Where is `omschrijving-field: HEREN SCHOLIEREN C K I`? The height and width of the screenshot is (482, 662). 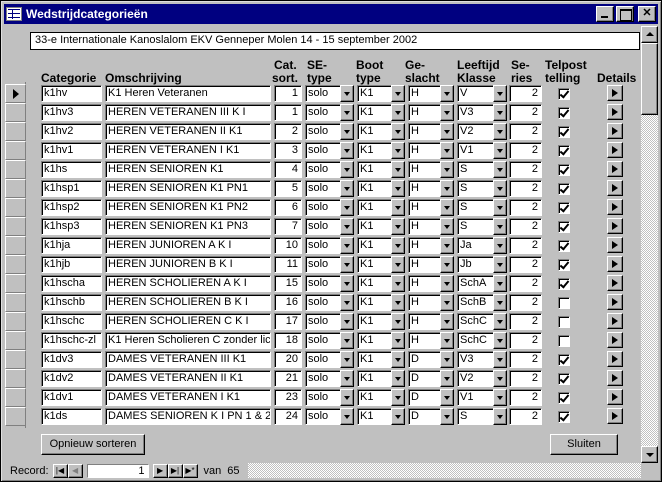
omschrijving-field: HEREN SCHOLIEREN C K I is located at coordinates (188, 321).